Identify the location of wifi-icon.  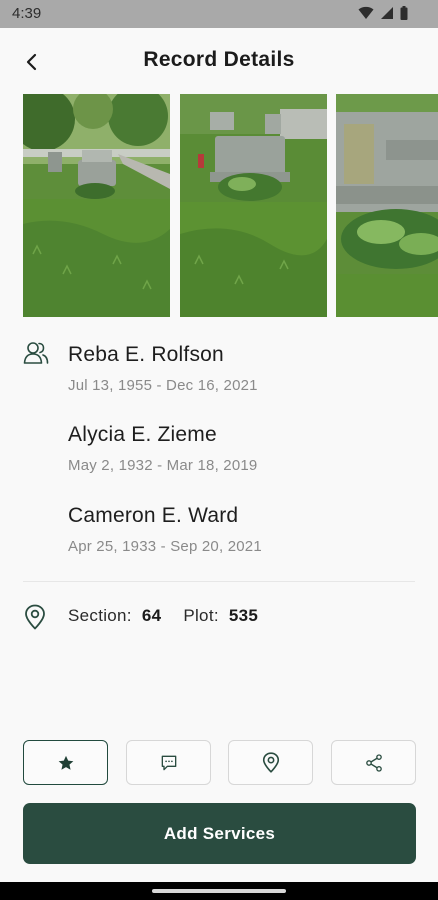
(366, 12).